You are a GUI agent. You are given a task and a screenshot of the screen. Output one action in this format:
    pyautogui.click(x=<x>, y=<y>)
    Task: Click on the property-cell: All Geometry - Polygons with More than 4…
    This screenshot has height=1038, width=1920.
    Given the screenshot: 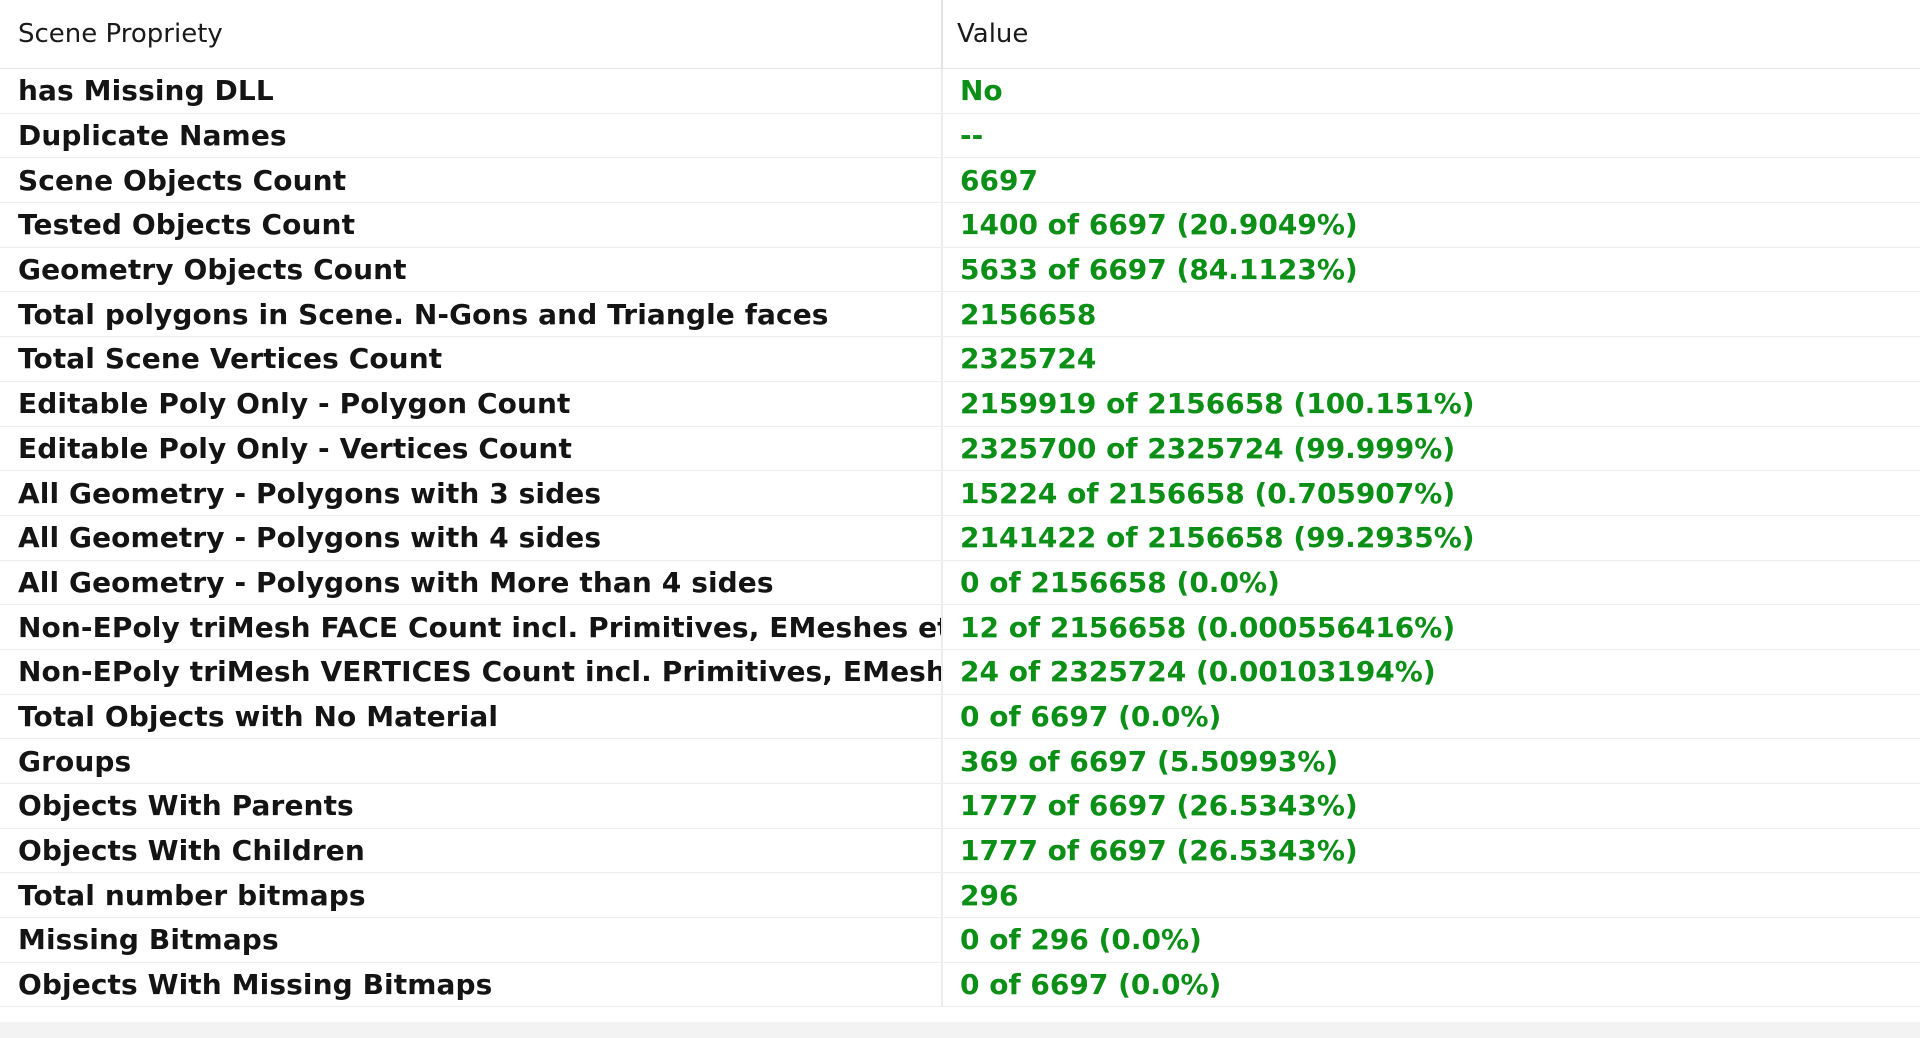 What is the action you would take?
    pyautogui.click(x=471, y=582)
    